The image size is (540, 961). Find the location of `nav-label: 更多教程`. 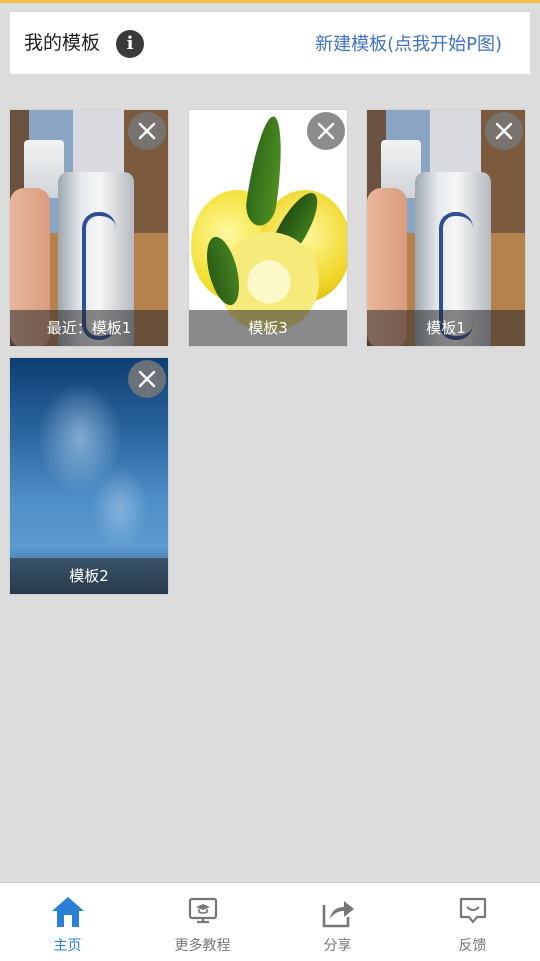

nav-label: 更多教程 is located at coordinates (202, 946).